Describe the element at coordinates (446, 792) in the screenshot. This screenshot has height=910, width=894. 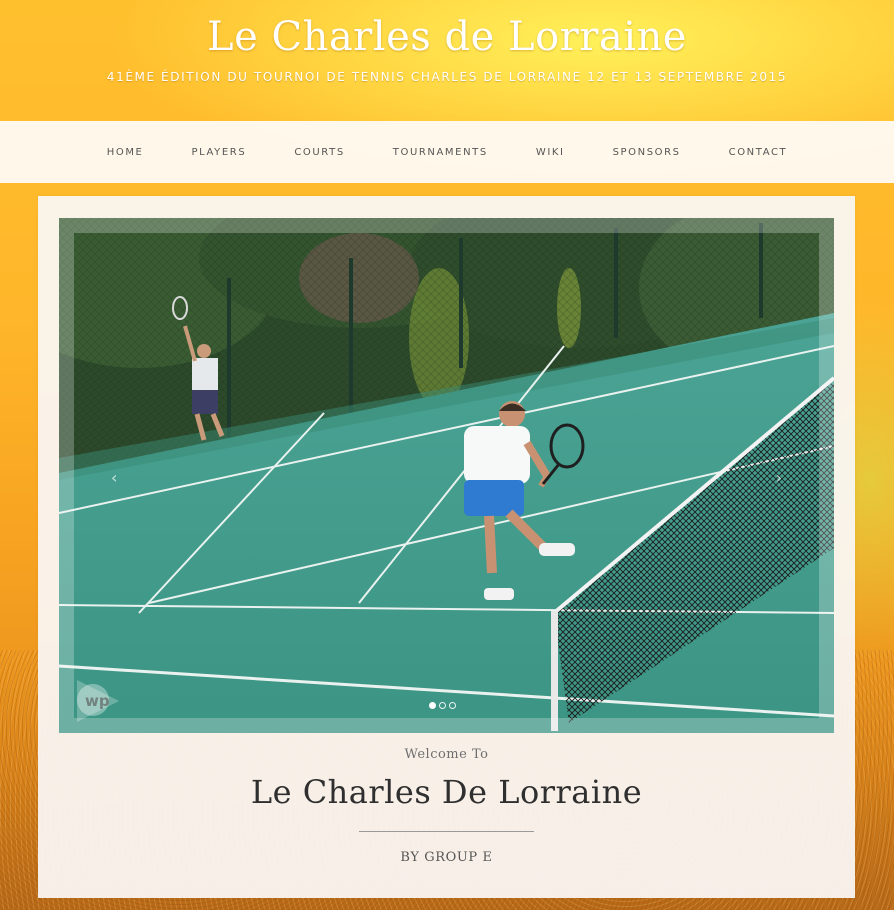
I see `hero-heading: Le Charles De Lorraine` at that location.